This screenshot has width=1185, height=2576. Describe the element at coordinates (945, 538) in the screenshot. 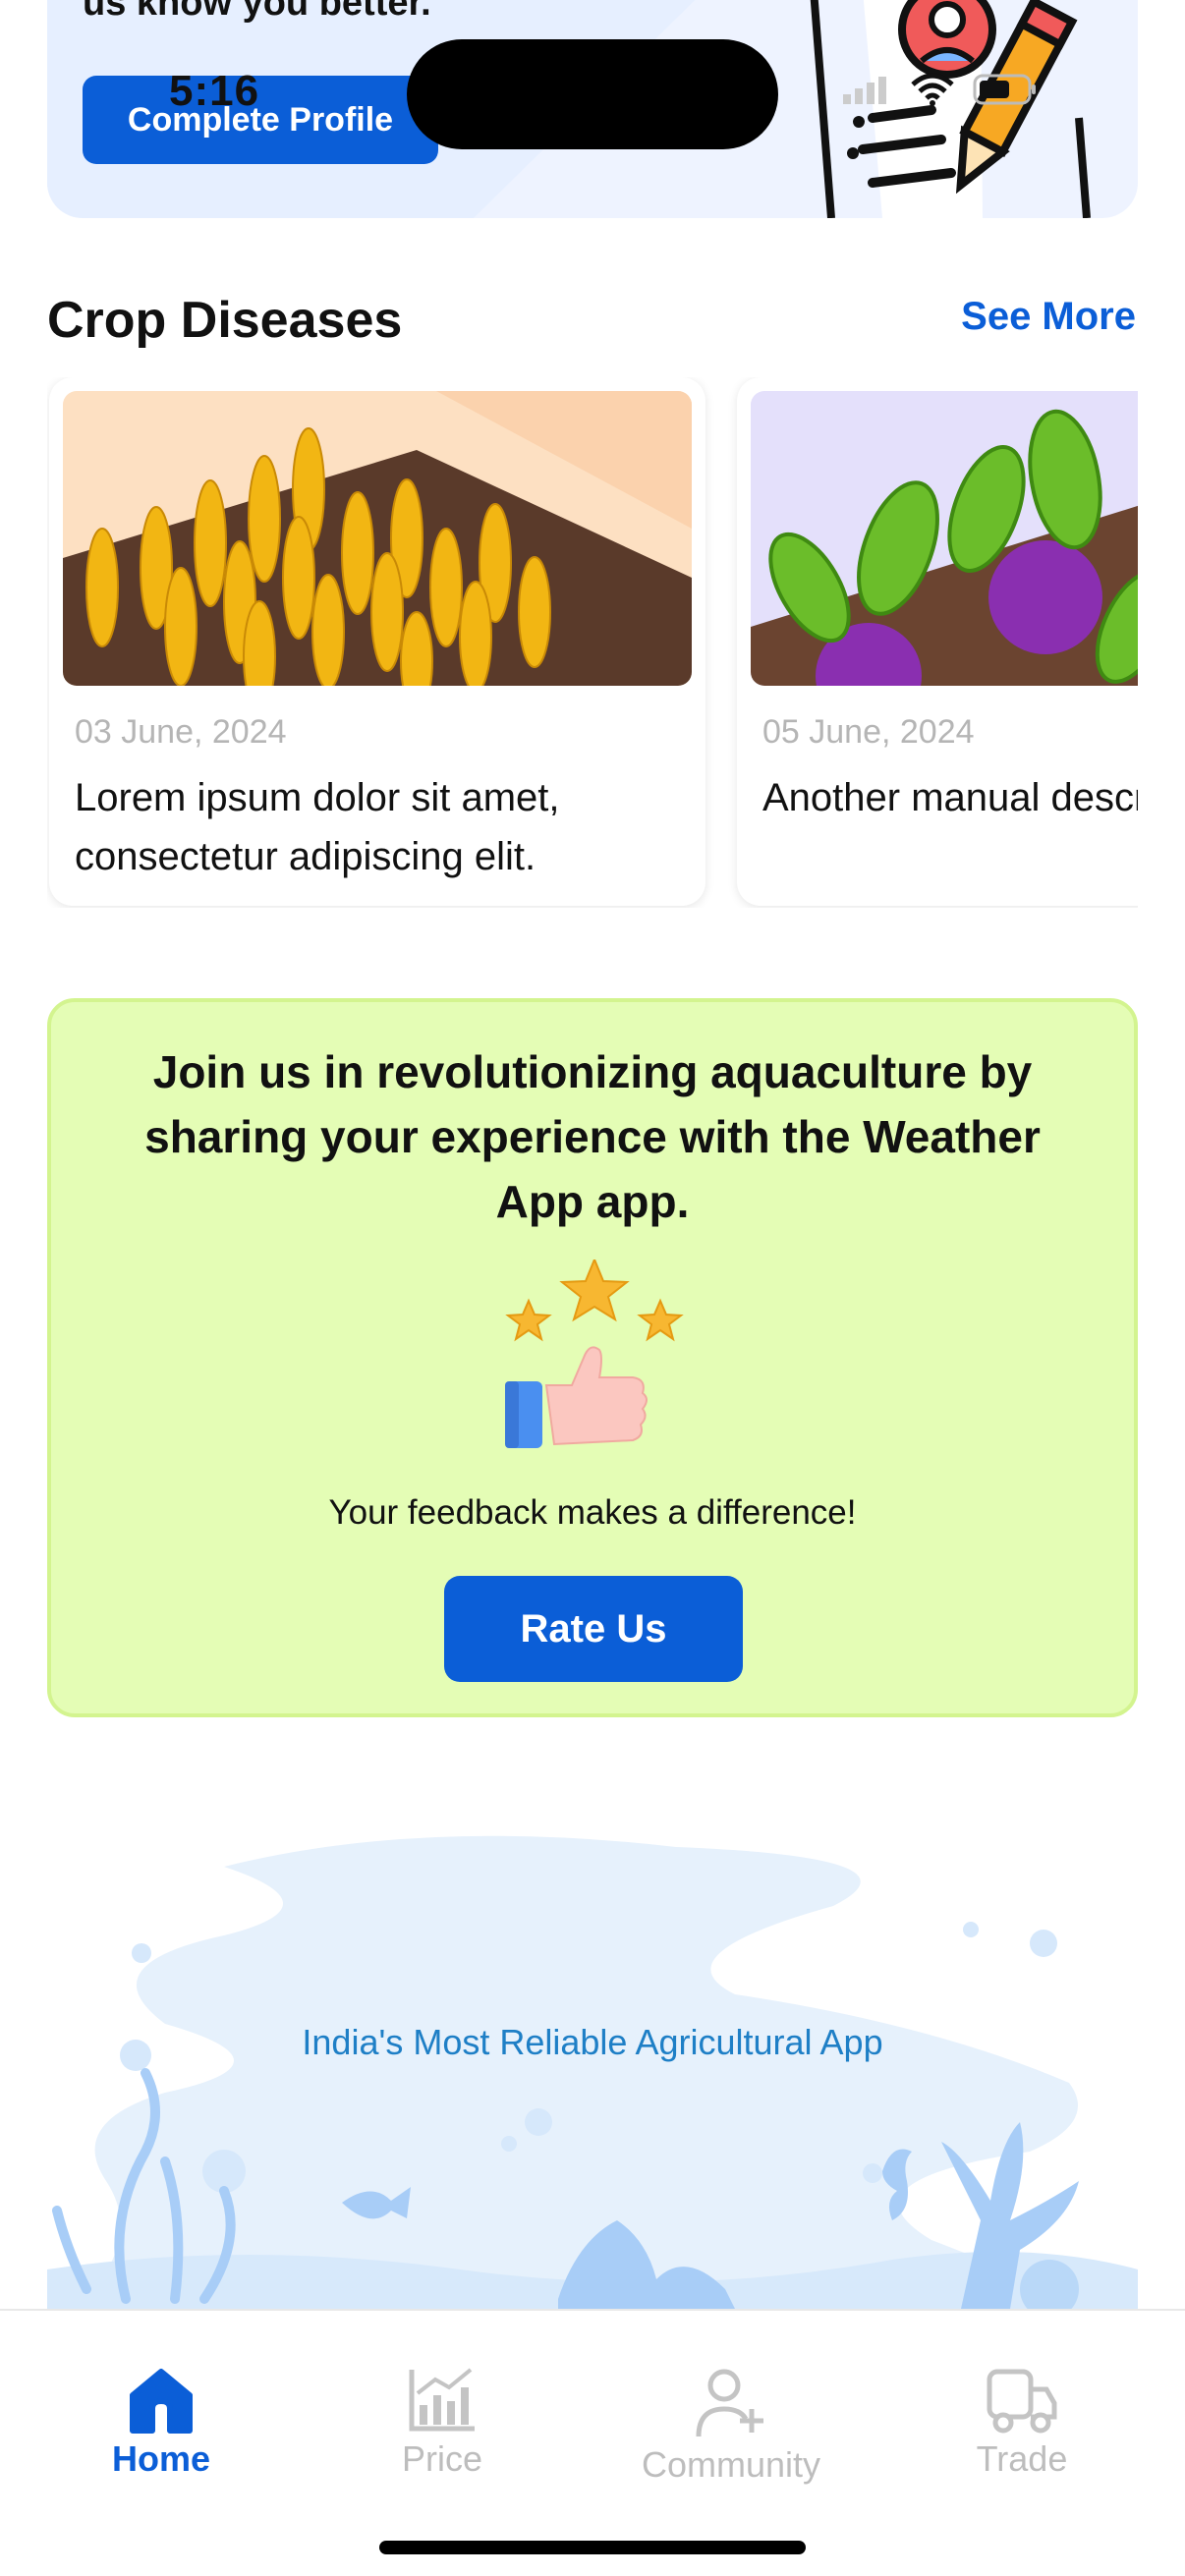

I see `beetroot-field-image` at that location.